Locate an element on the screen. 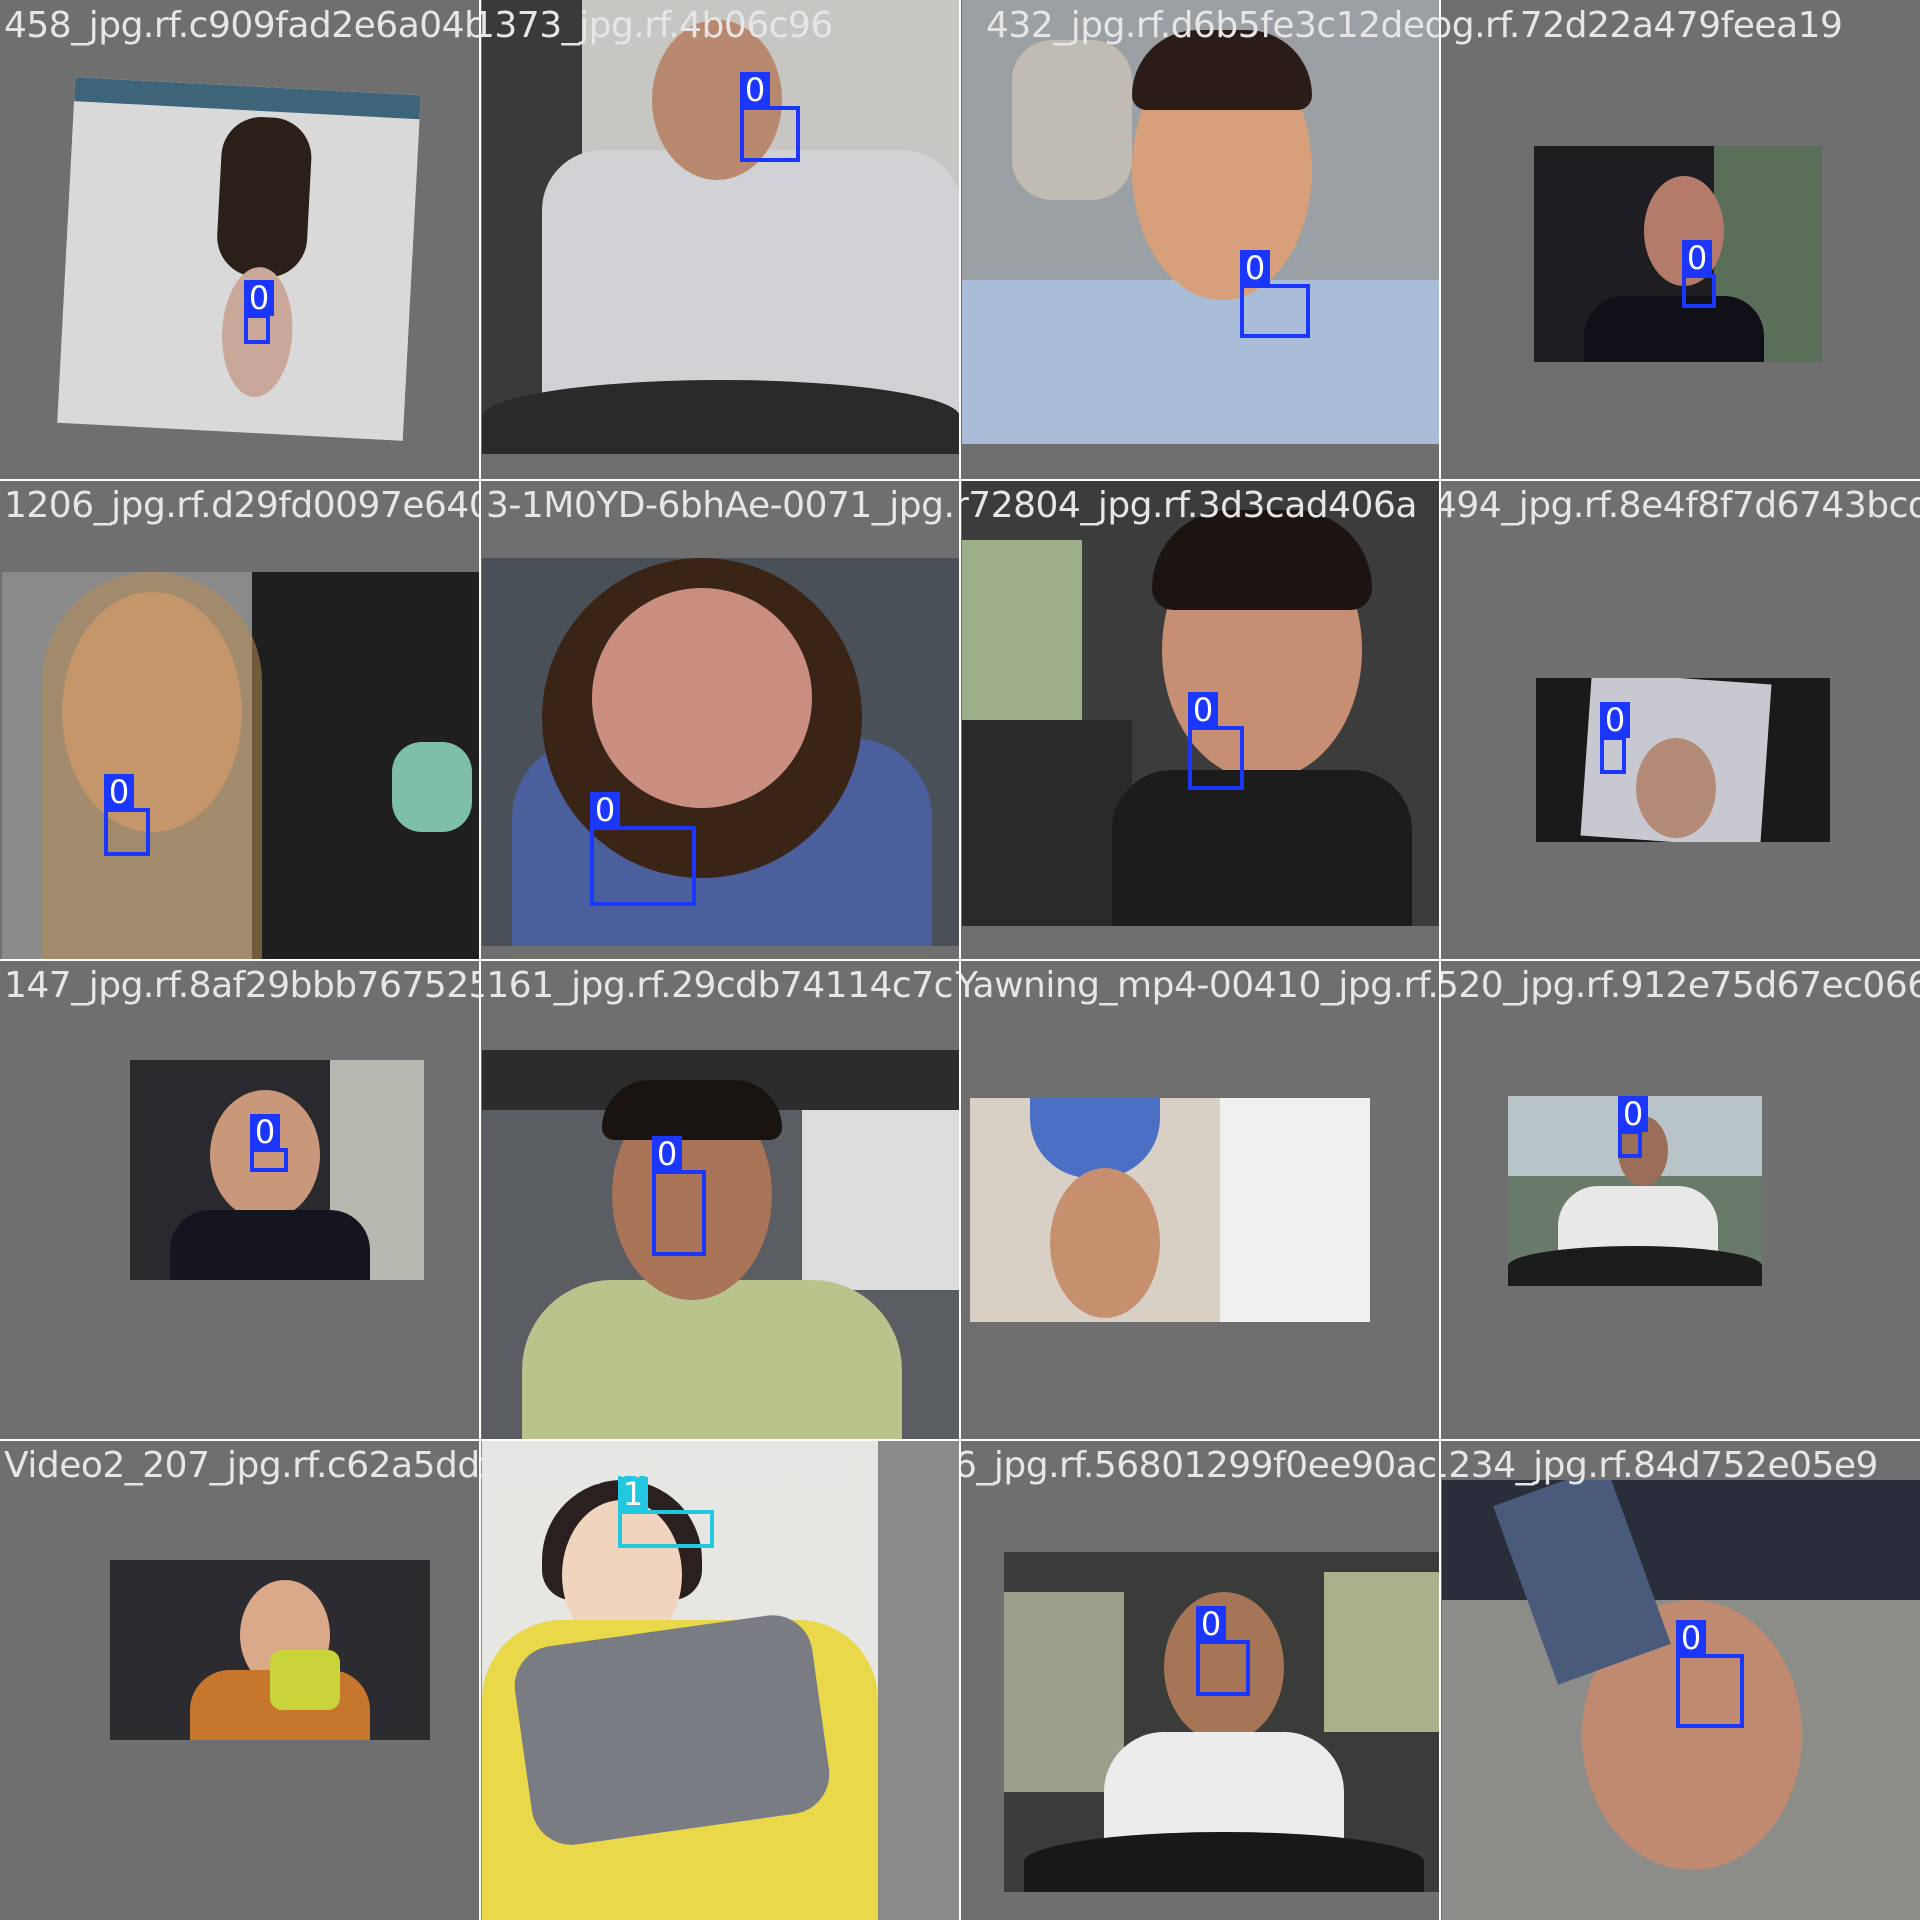 This screenshot has height=1920, width=1920. tile-14: 1 d75_jpg.rf.5e1367467 is located at coordinates (720, 1680).